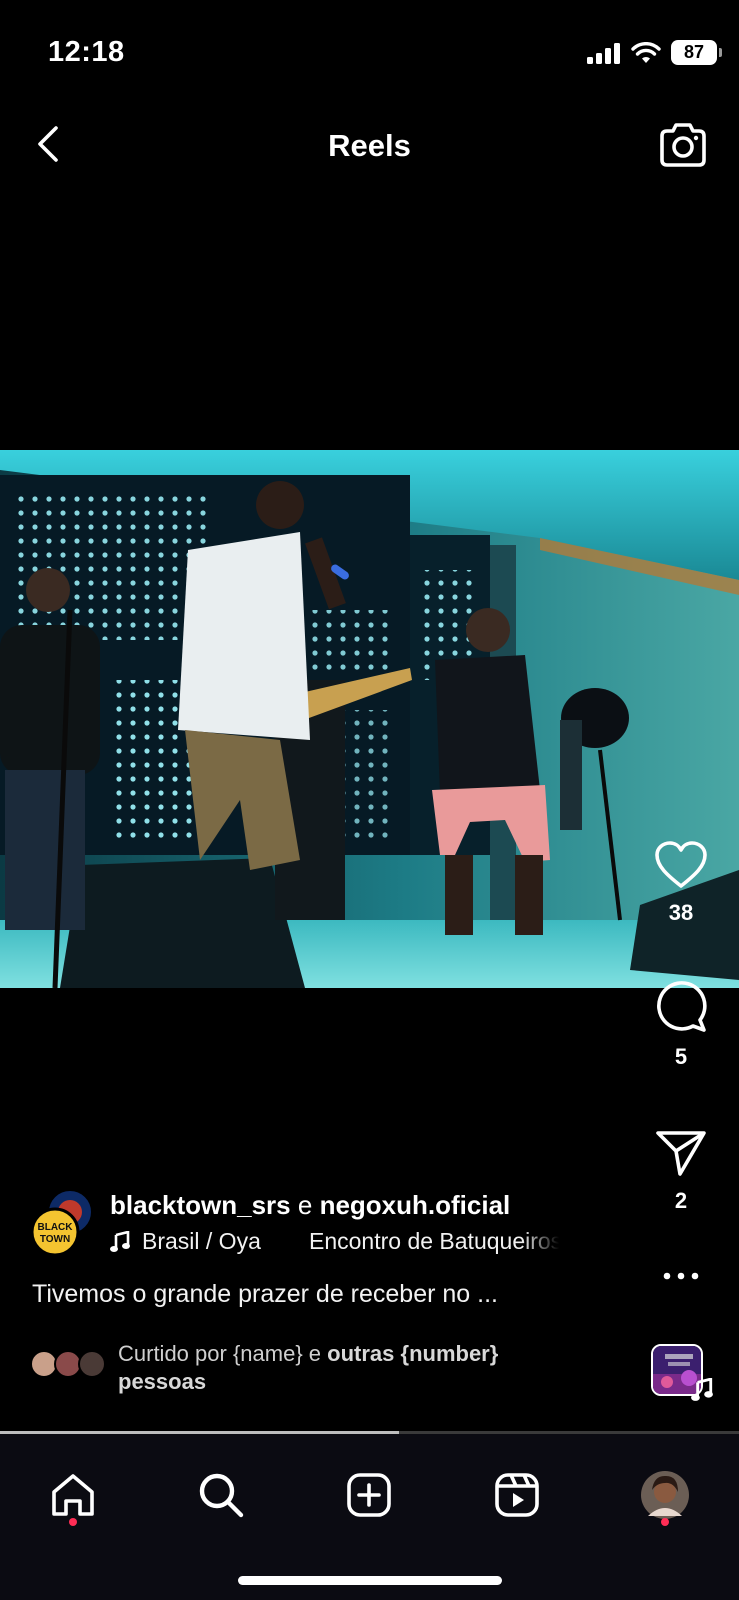  Describe the element at coordinates (415, 1205) in the screenshot. I see `author-username-2: negoxuh.oficial` at that location.